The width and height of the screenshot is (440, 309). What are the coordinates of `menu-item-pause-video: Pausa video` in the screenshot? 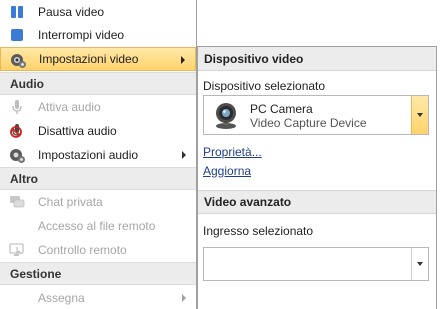 It's located at (98, 12).